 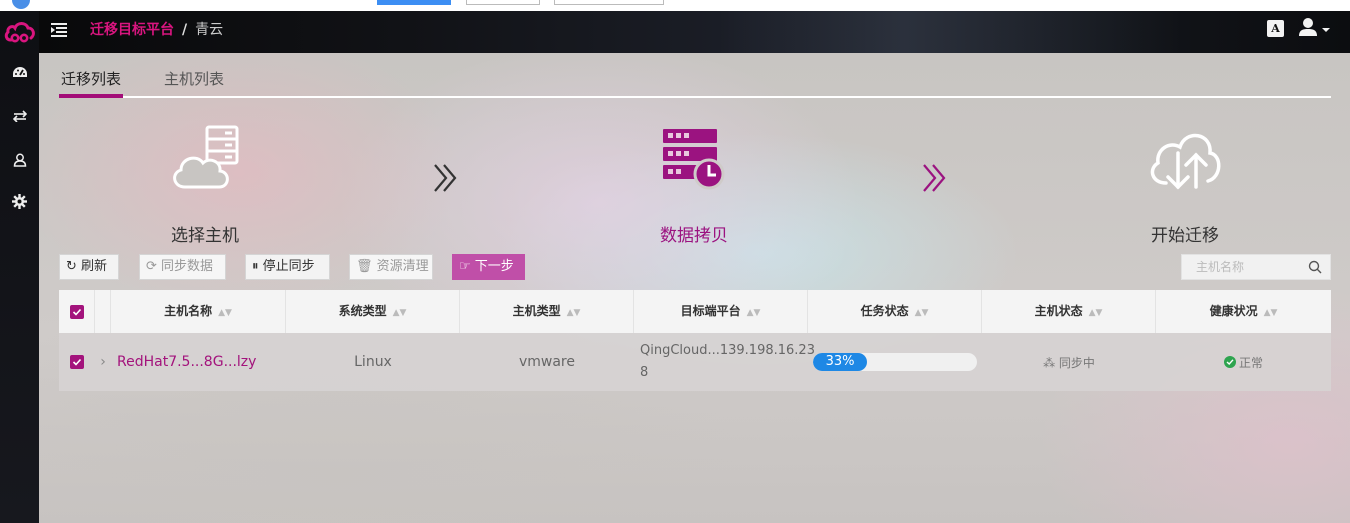 I want to click on row-expand-icon: ›, so click(x=103, y=362).